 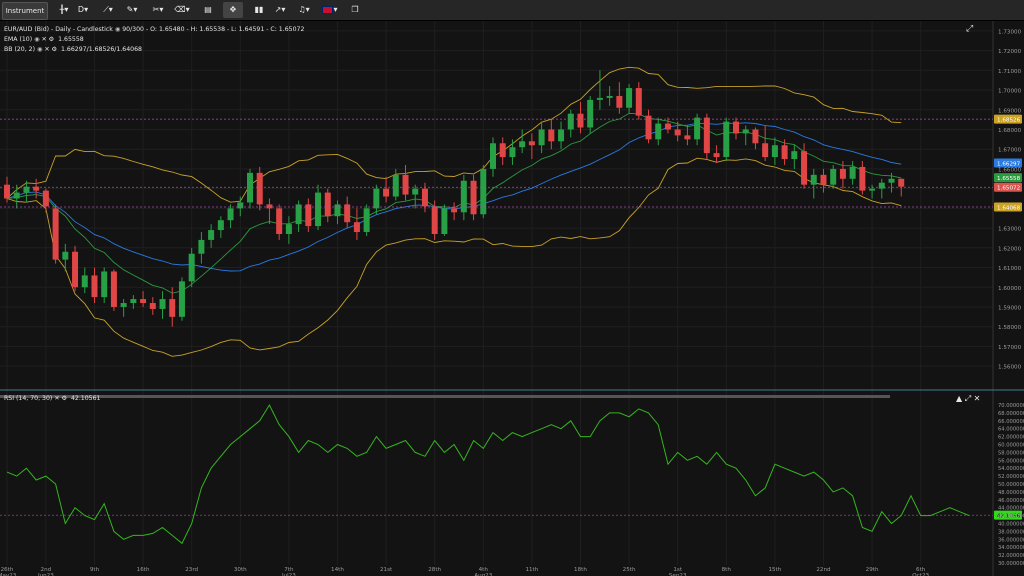 I want to click on y-tick-label: 1.69000, so click(x=1010, y=111).